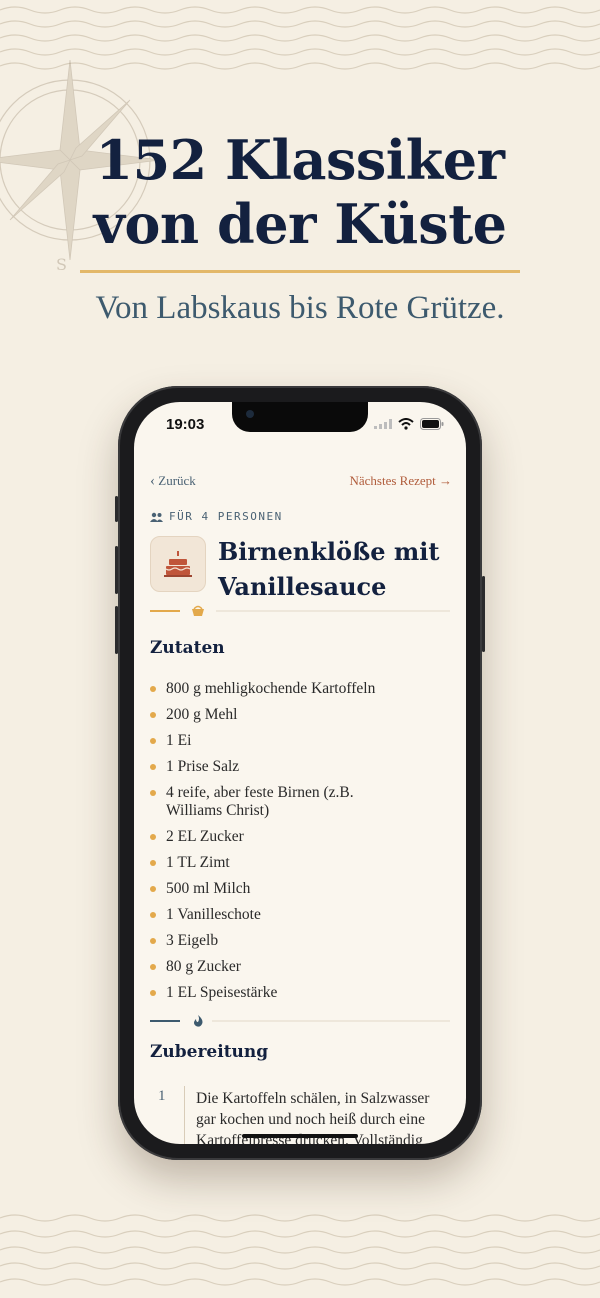  What do you see at coordinates (61, 262) in the screenshot?
I see `compass-letter: S` at bounding box center [61, 262].